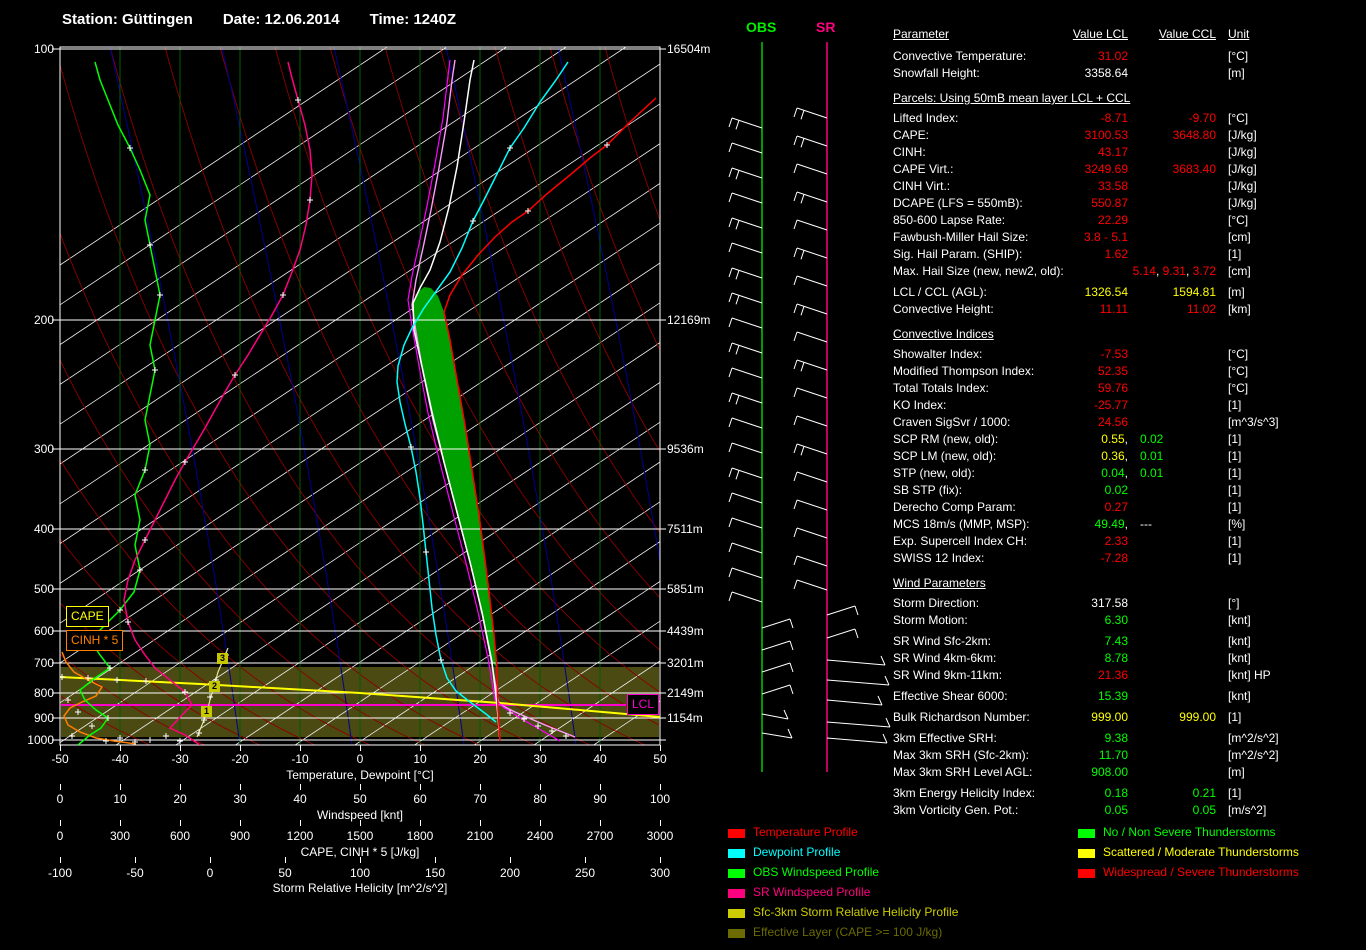 The width and height of the screenshot is (1366, 950). Describe the element at coordinates (1234, 603) in the screenshot. I see `unit-cell: [°]` at that location.